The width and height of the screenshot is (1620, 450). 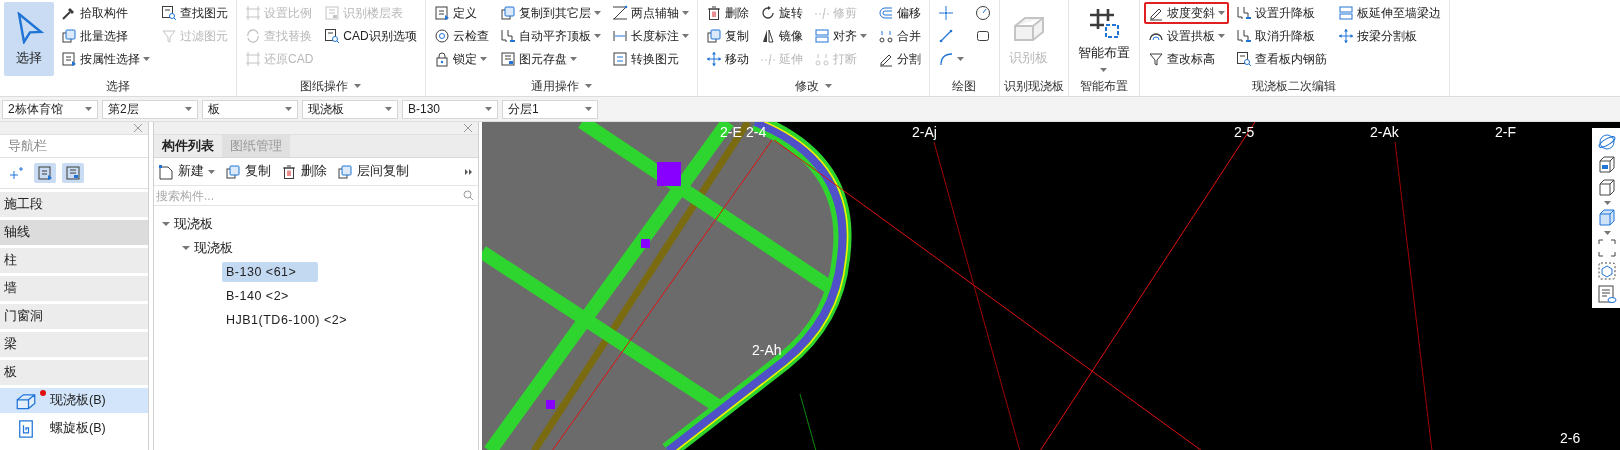 What do you see at coordinates (461, 13) in the screenshot?
I see `ribbon-button: 定义` at bounding box center [461, 13].